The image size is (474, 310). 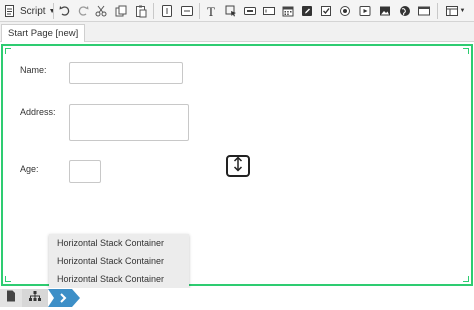 What do you see at coordinates (462, 11) in the screenshot?
I see `chevron-down-icon: ▼` at bounding box center [462, 11].